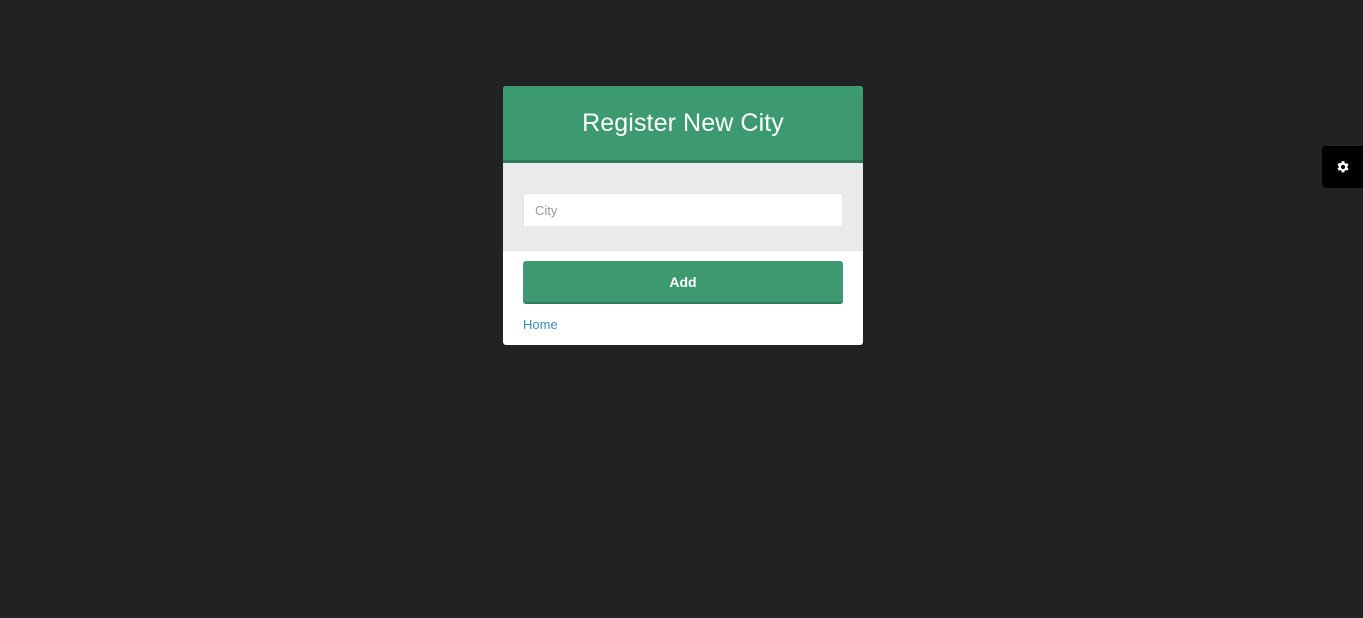  I want to click on page-title: Register New City, so click(683, 122).